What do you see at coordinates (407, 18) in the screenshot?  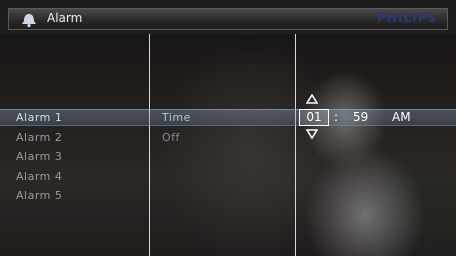 I see `brand-logo: PHILIPS` at bounding box center [407, 18].